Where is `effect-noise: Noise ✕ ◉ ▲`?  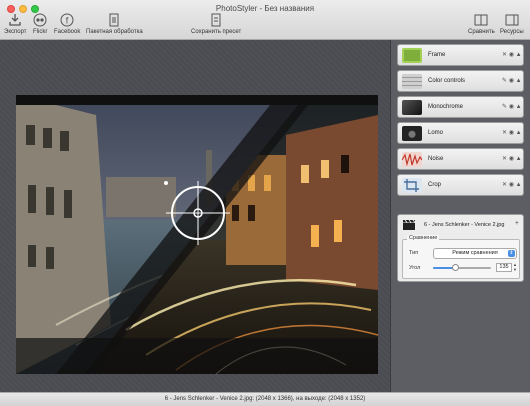
effect-noise: Noise ✕ ◉ ▲ is located at coordinates (460, 159).